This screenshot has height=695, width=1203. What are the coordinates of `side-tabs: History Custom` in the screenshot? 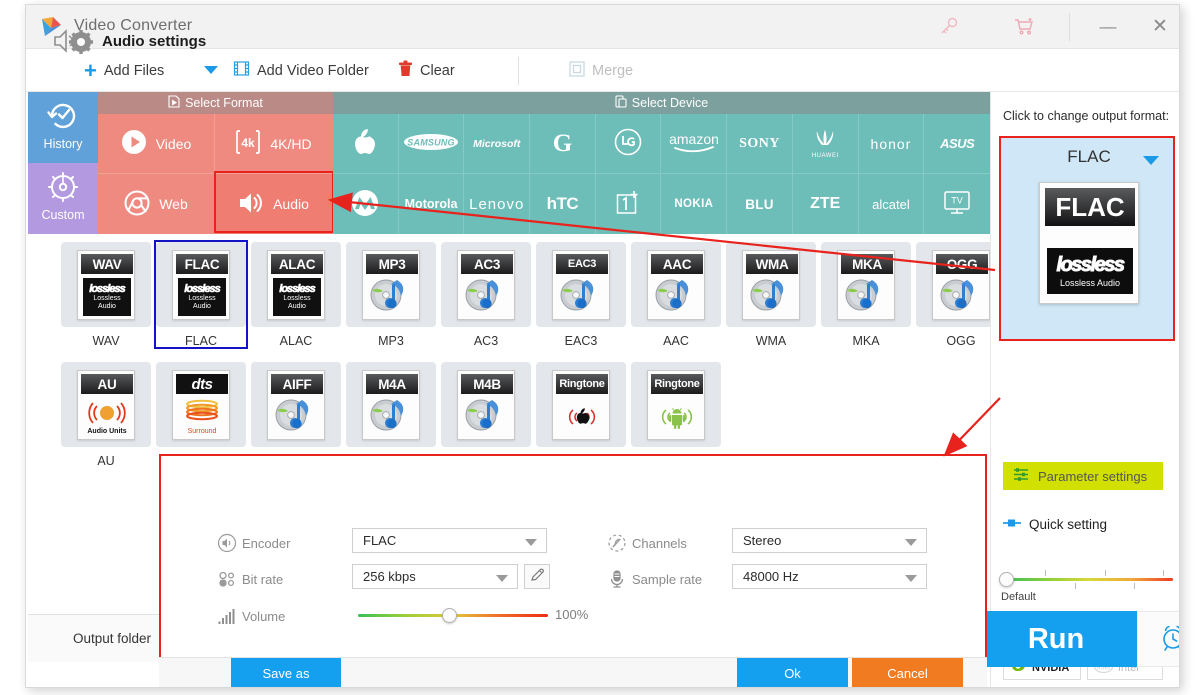 It's located at (63, 163).